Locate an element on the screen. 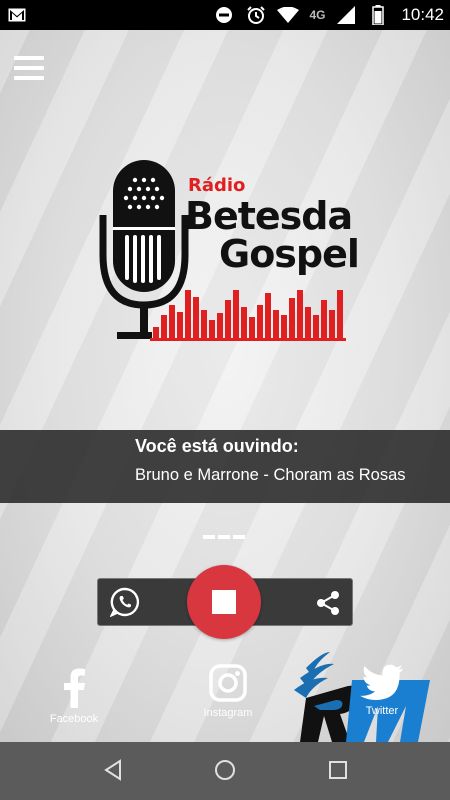 The height and width of the screenshot is (800, 450). gmail-icon is located at coordinates (17, 15).